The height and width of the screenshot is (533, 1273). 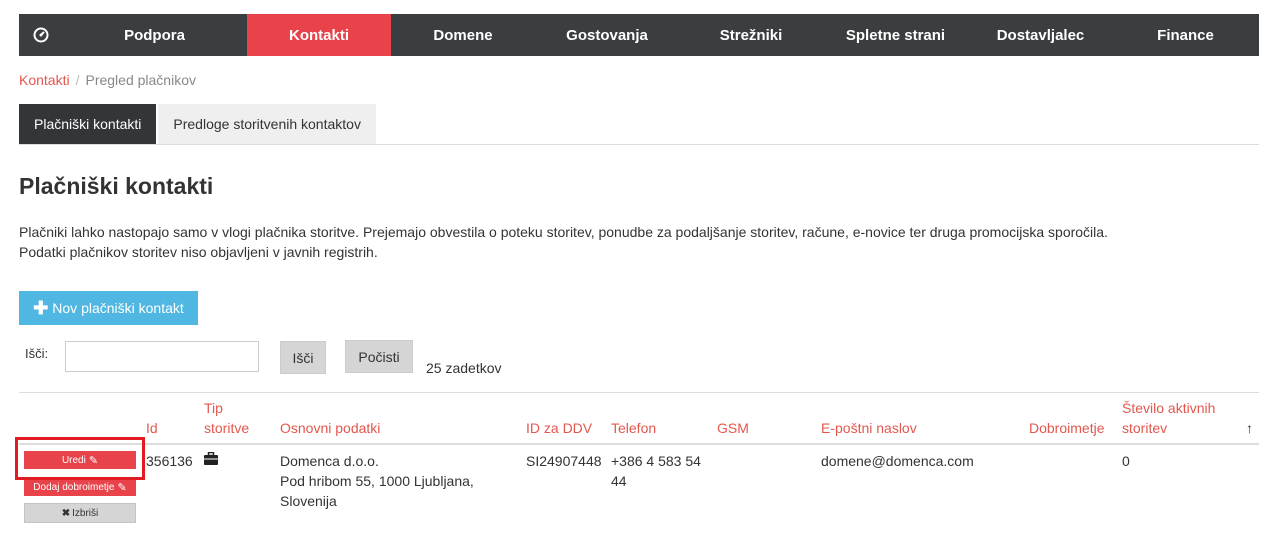 What do you see at coordinates (619, 481) in the screenshot?
I see `cell-phone-line-2: 44` at bounding box center [619, 481].